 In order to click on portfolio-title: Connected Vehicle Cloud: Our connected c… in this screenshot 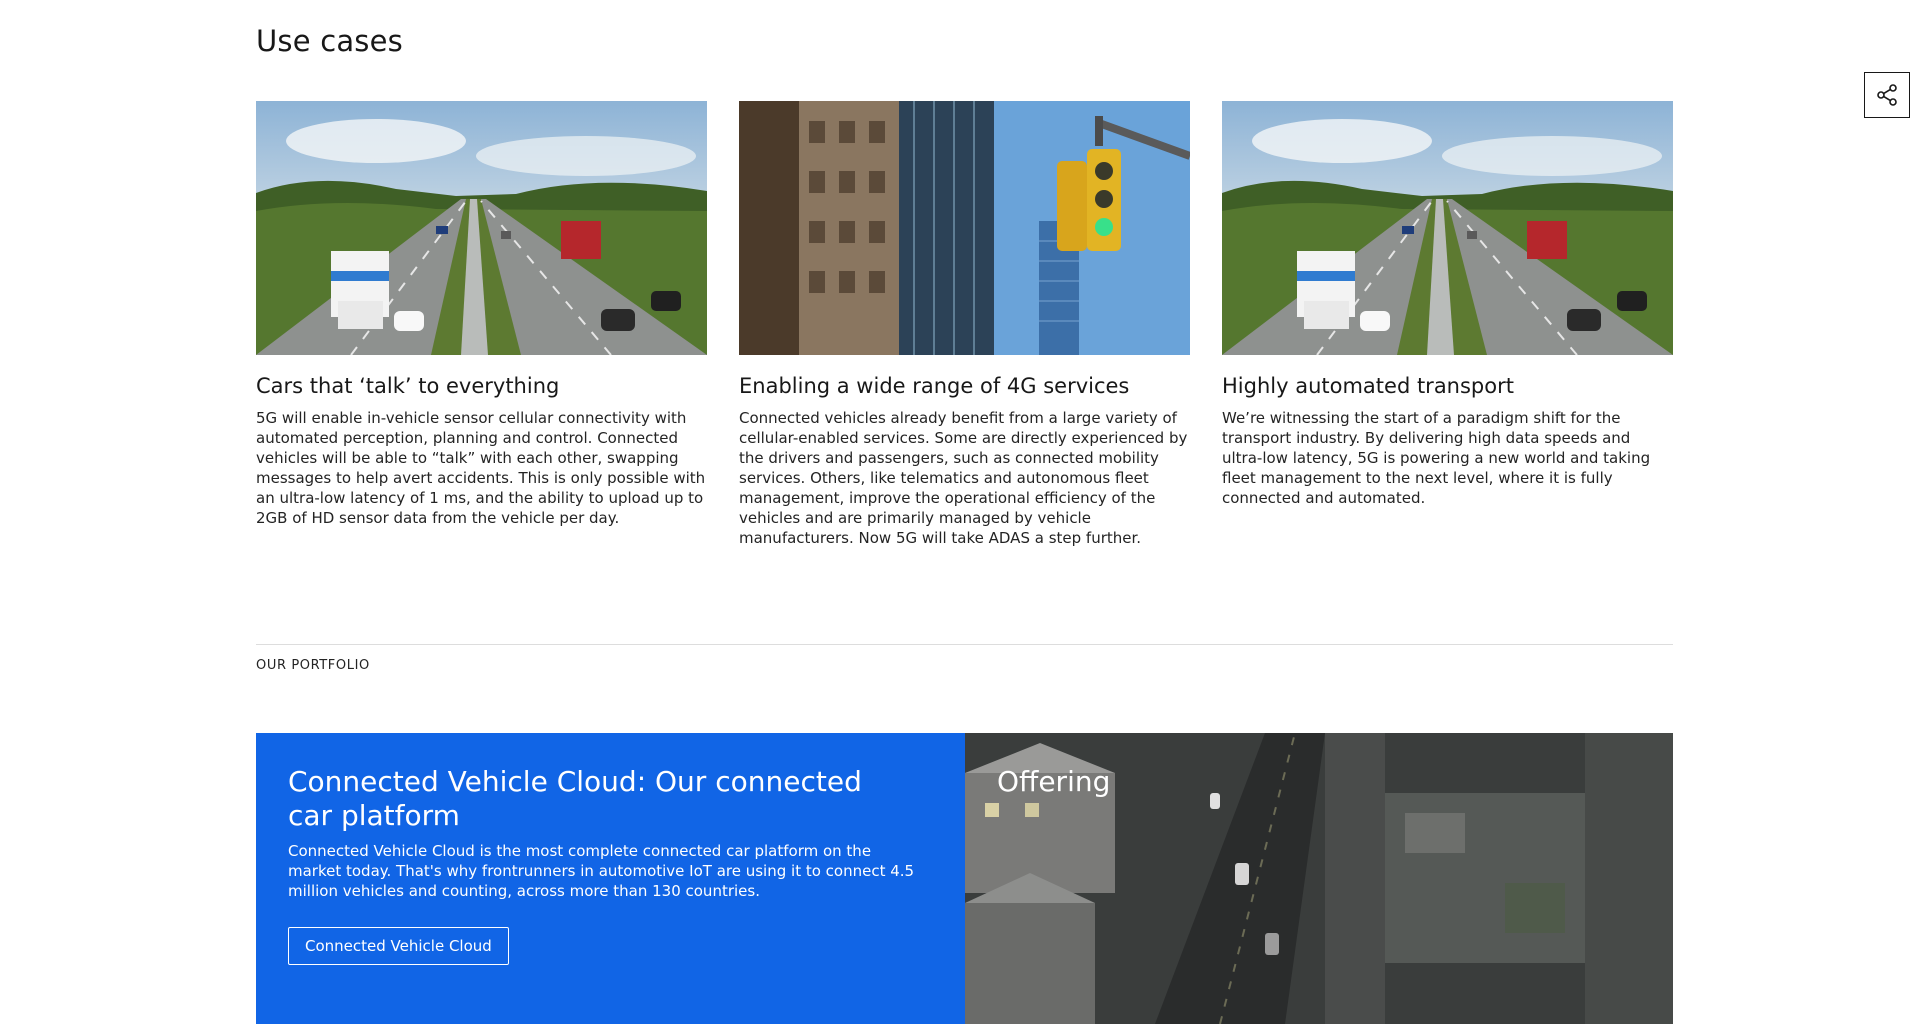, I will do `click(575, 798)`.